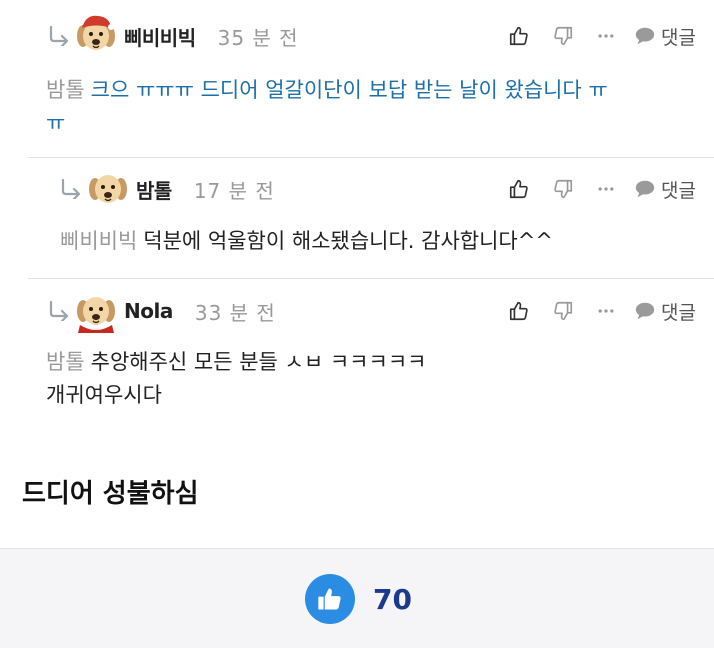 This screenshot has height=648, width=714. I want to click on comment-author: Nola, so click(148, 311).